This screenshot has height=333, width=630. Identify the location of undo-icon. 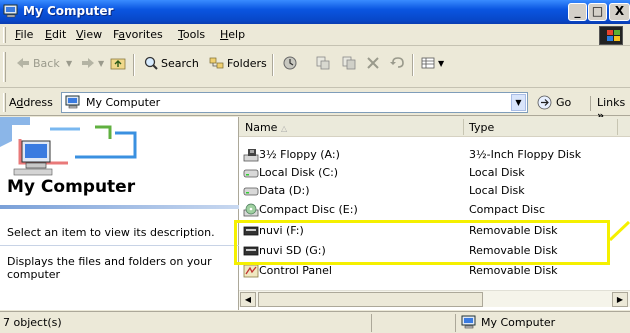
(397, 63).